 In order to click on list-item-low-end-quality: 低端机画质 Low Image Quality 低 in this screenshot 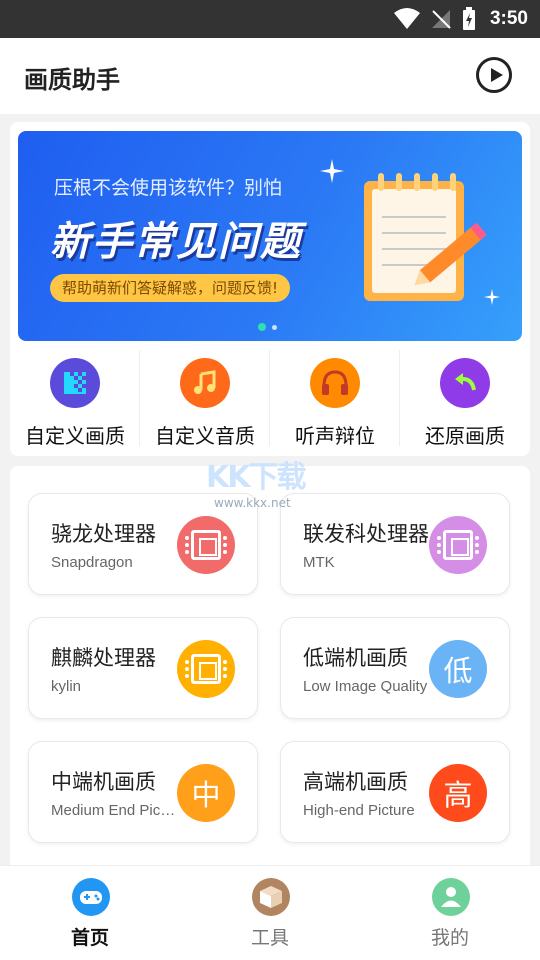, I will do `click(395, 668)`.